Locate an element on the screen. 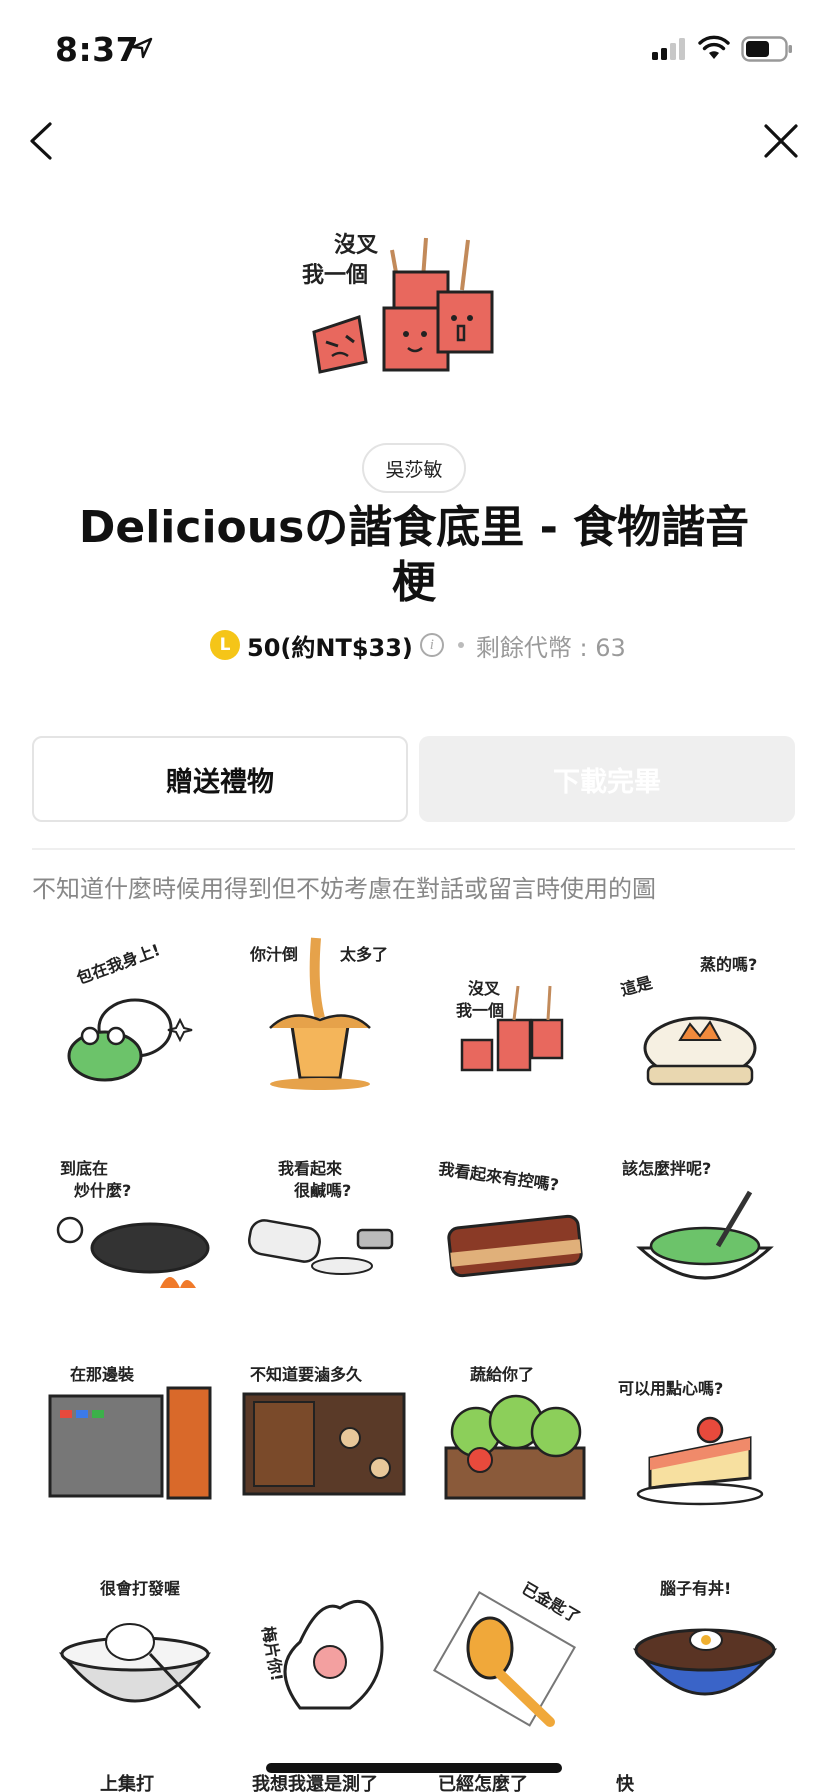 The width and height of the screenshot is (828, 1792). sticker-item: 這是 蒸的嗎? is located at coordinates (705, 1018).